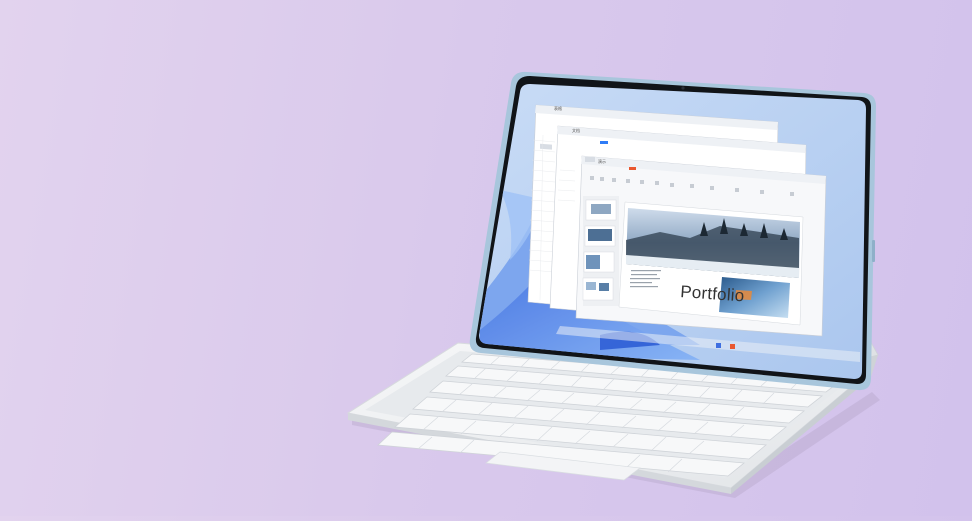 The width and height of the screenshot is (972, 521). What do you see at coordinates (732, 346) in the screenshot?
I see `taskbar-app-icon` at bounding box center [732, 346].